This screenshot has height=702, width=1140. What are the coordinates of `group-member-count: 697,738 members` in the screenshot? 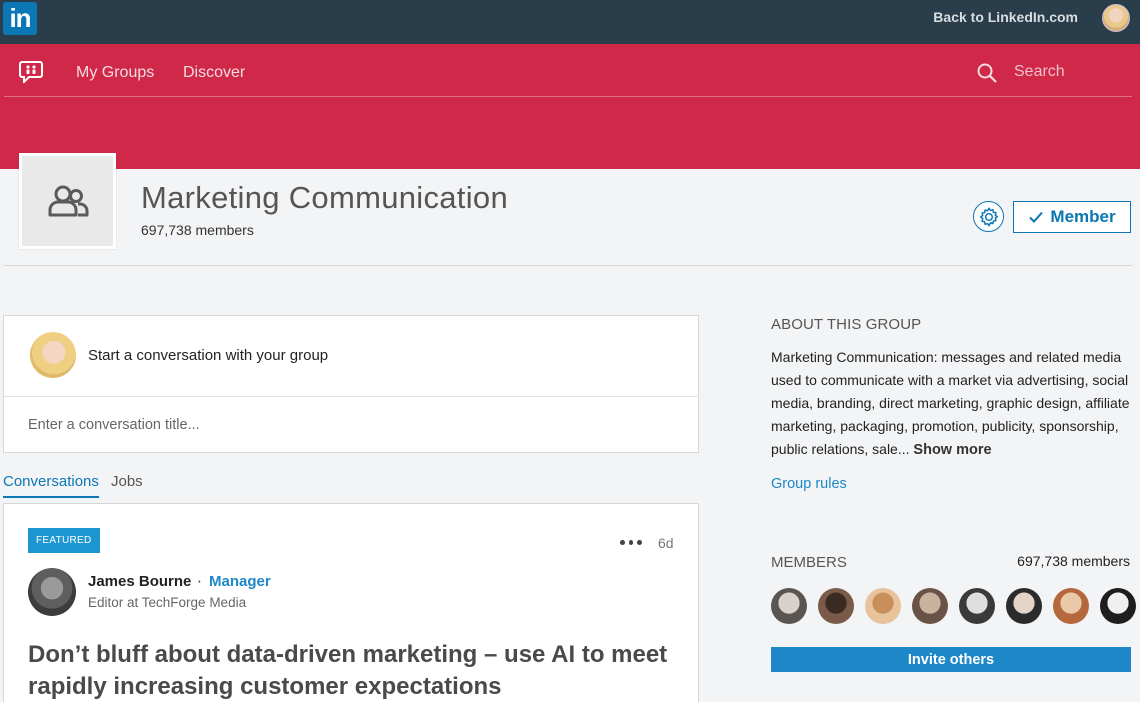 It's located at (197, 230).